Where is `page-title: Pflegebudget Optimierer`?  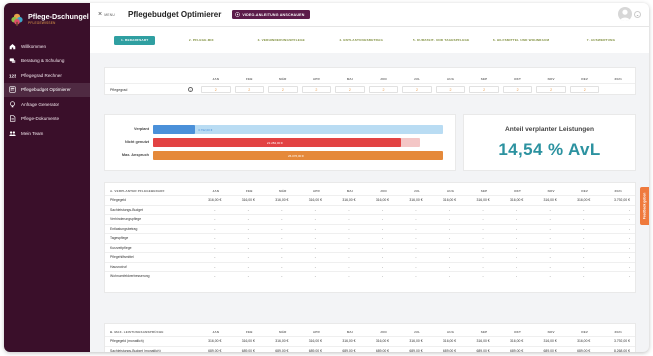
page-title: Pflegebudget Optimierer is located at coordinates (174, 14).